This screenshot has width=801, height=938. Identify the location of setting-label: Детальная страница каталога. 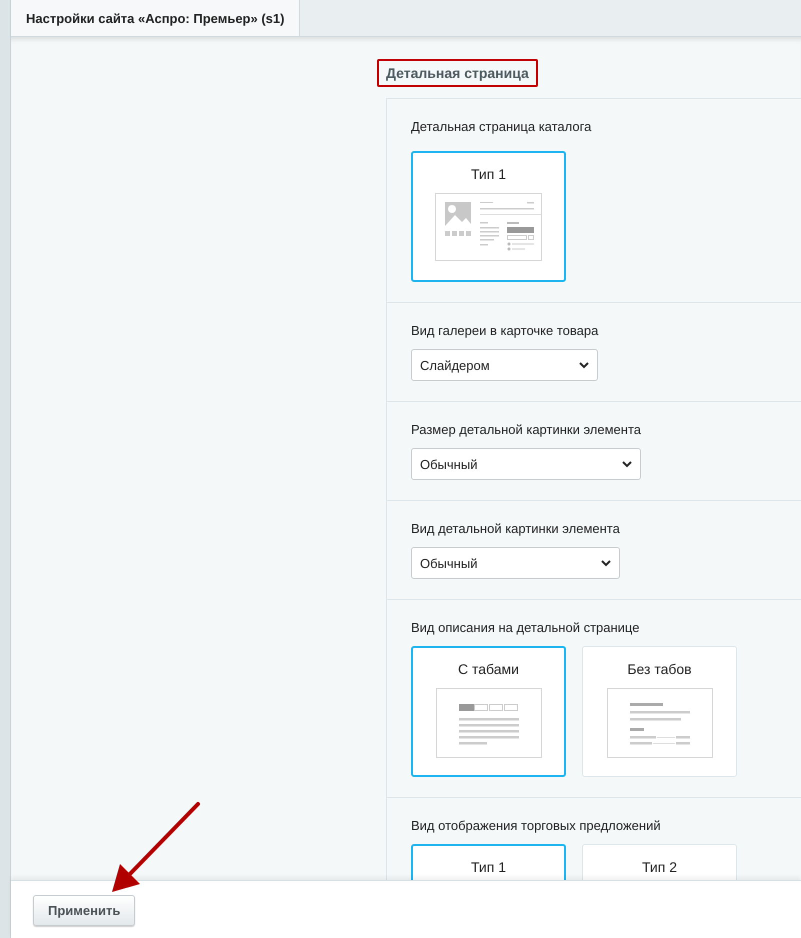
(501, 126).